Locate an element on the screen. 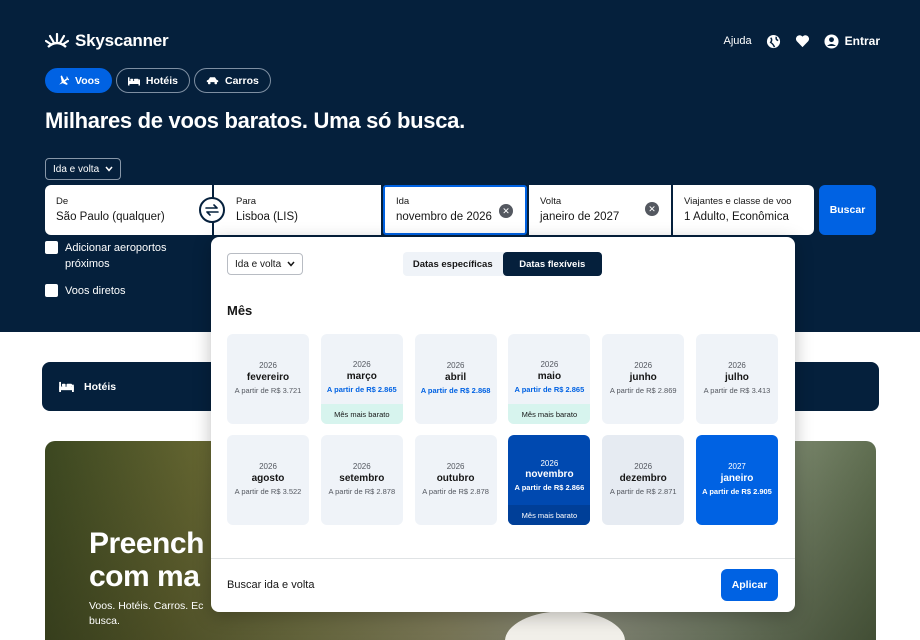 Image resolution: width=920 pixels, height=640 pixels. date-mode-toggle: Datas específicas Datas flexíveis is located at coordinates (502, 264).